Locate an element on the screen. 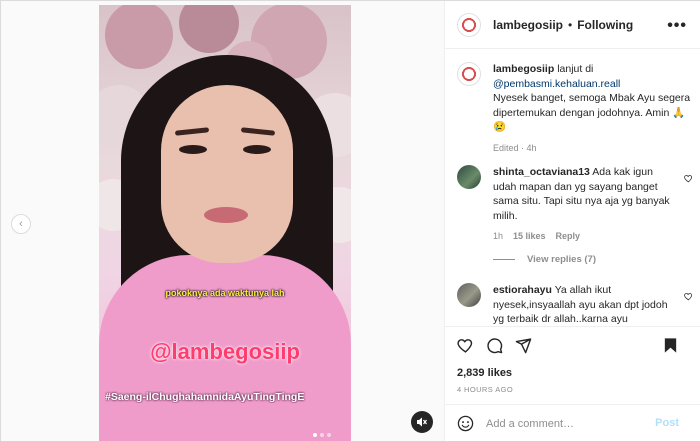 This screenshot has height=441, width=700. carousel-dots is located at coordinates (322, 435).